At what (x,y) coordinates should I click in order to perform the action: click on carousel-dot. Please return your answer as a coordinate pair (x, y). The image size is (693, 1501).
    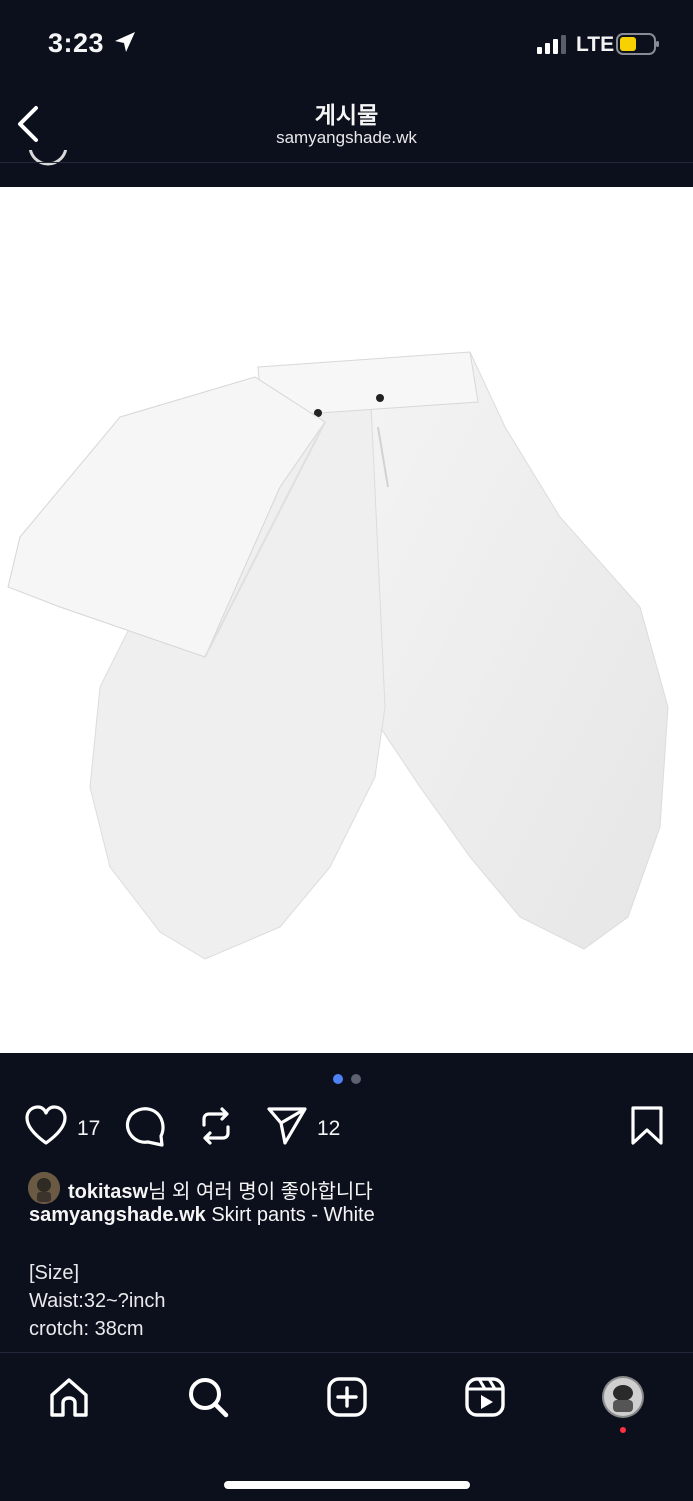
    Looking at the image, I should click on (356, 1079).